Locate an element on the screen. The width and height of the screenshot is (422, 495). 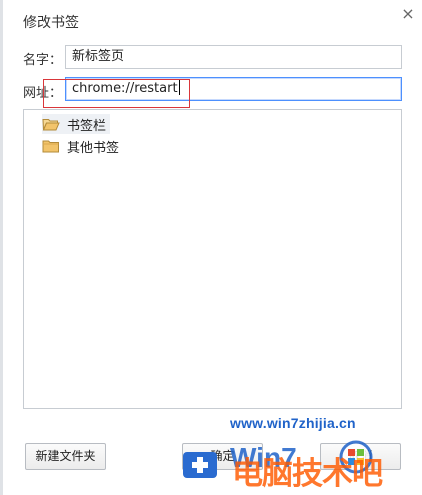
tree-item-label: 书签栏 is located at coordinates (87, 126).